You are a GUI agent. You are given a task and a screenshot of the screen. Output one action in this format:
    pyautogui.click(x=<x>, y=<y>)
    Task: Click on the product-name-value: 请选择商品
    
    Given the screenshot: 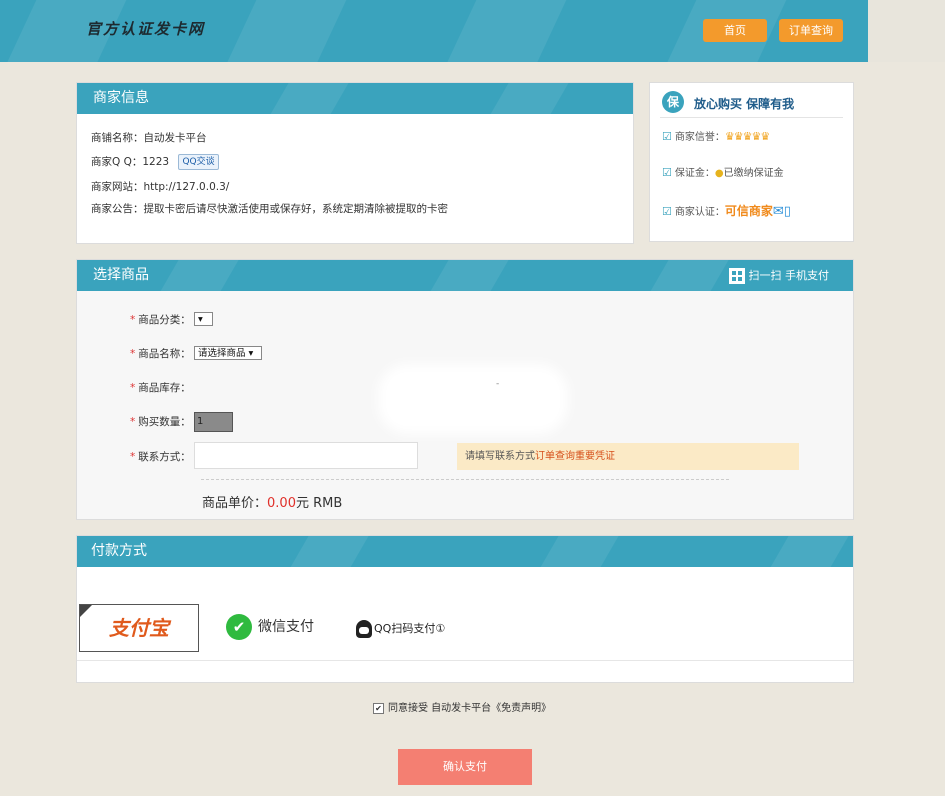 What is the action you would take?
    pyautogui.click(x=222, y=353)
    